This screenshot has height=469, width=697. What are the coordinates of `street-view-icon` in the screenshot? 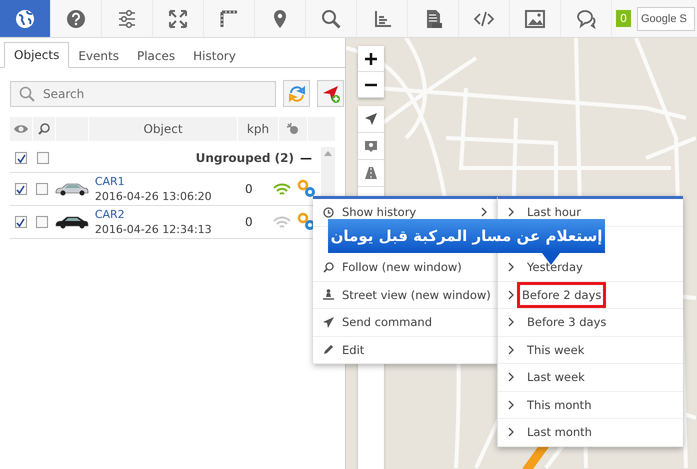 It's located at (371, 146).